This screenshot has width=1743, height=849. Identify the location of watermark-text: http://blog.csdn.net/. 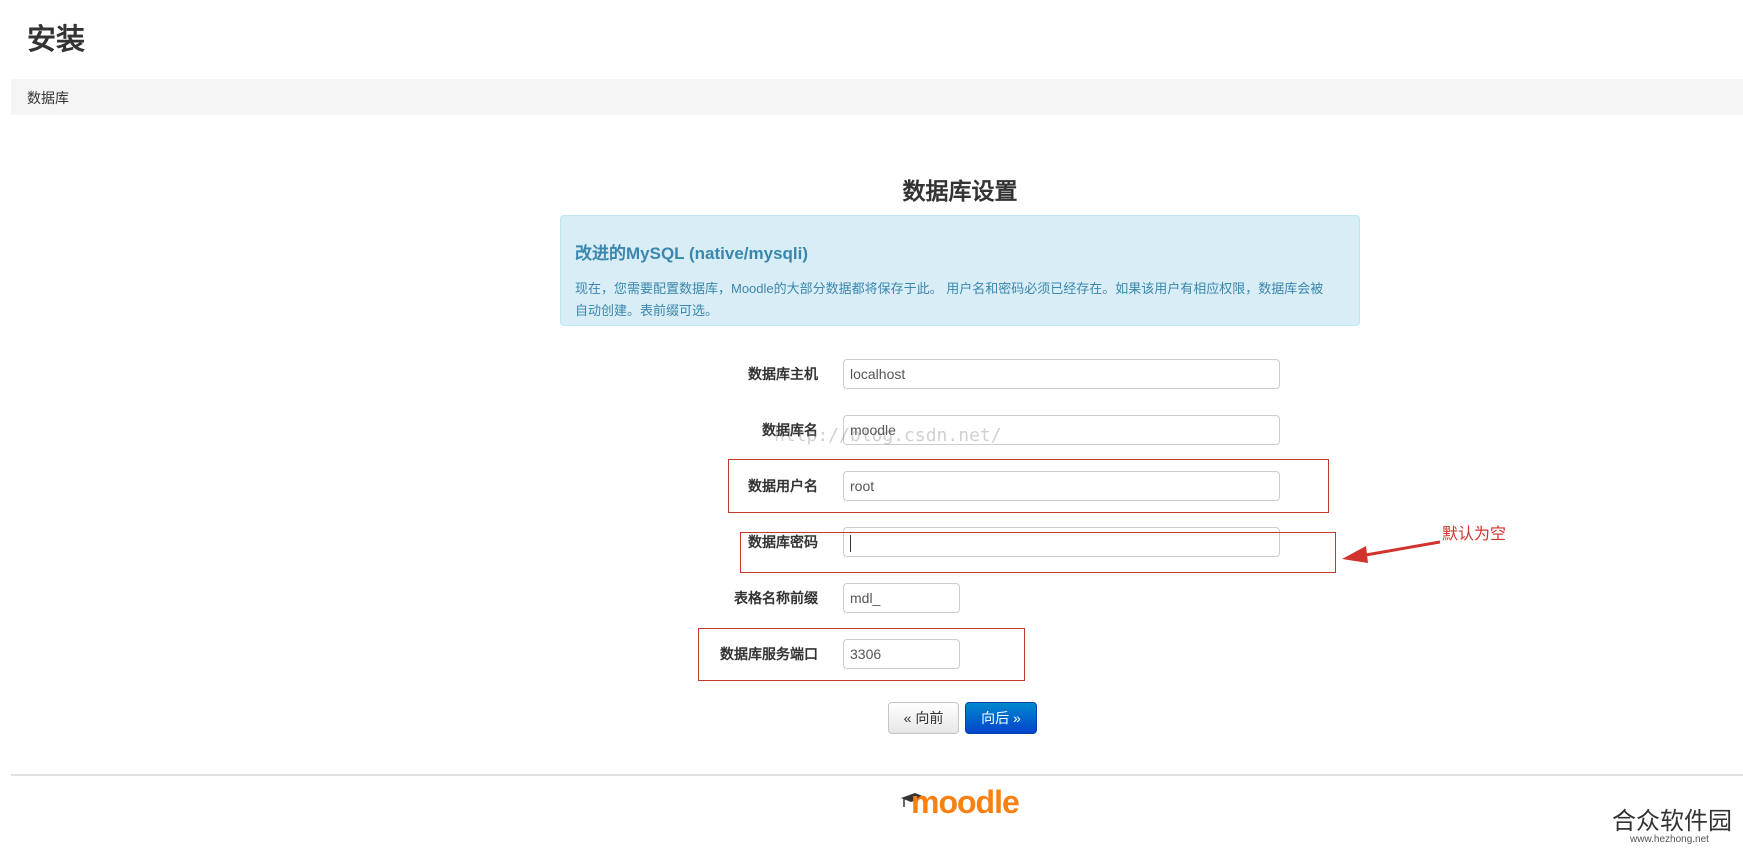
(888, 435).